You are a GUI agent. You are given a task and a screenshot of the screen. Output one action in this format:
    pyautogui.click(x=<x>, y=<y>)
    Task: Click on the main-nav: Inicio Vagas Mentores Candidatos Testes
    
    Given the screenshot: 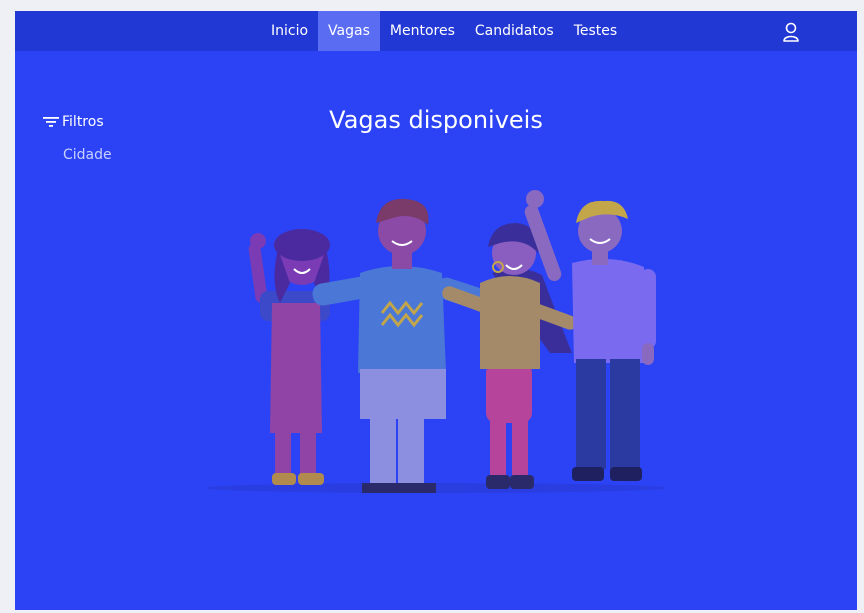 What is the action you would take?
    pyautogui.click(x=444, y=31)
    